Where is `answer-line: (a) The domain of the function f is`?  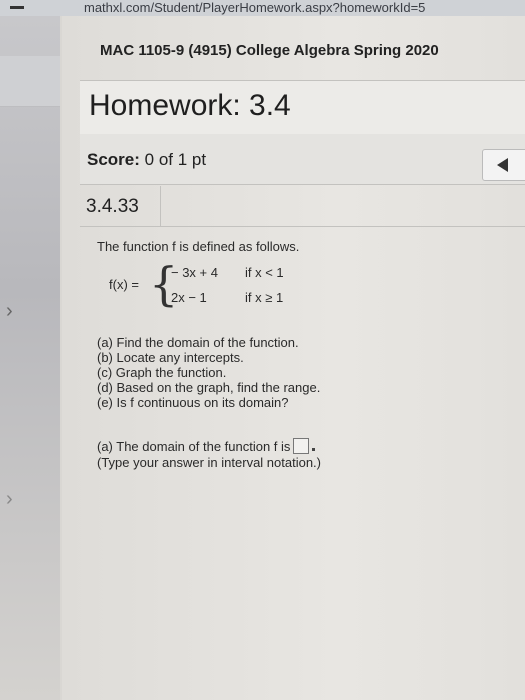
answer-line: (a) The domain of the function f is is located at coordinates (209, 446).